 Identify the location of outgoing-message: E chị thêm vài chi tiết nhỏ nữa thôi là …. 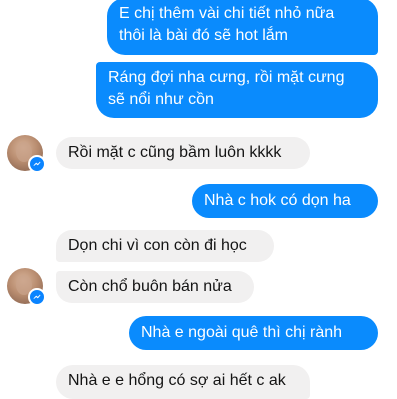
(242, 27).